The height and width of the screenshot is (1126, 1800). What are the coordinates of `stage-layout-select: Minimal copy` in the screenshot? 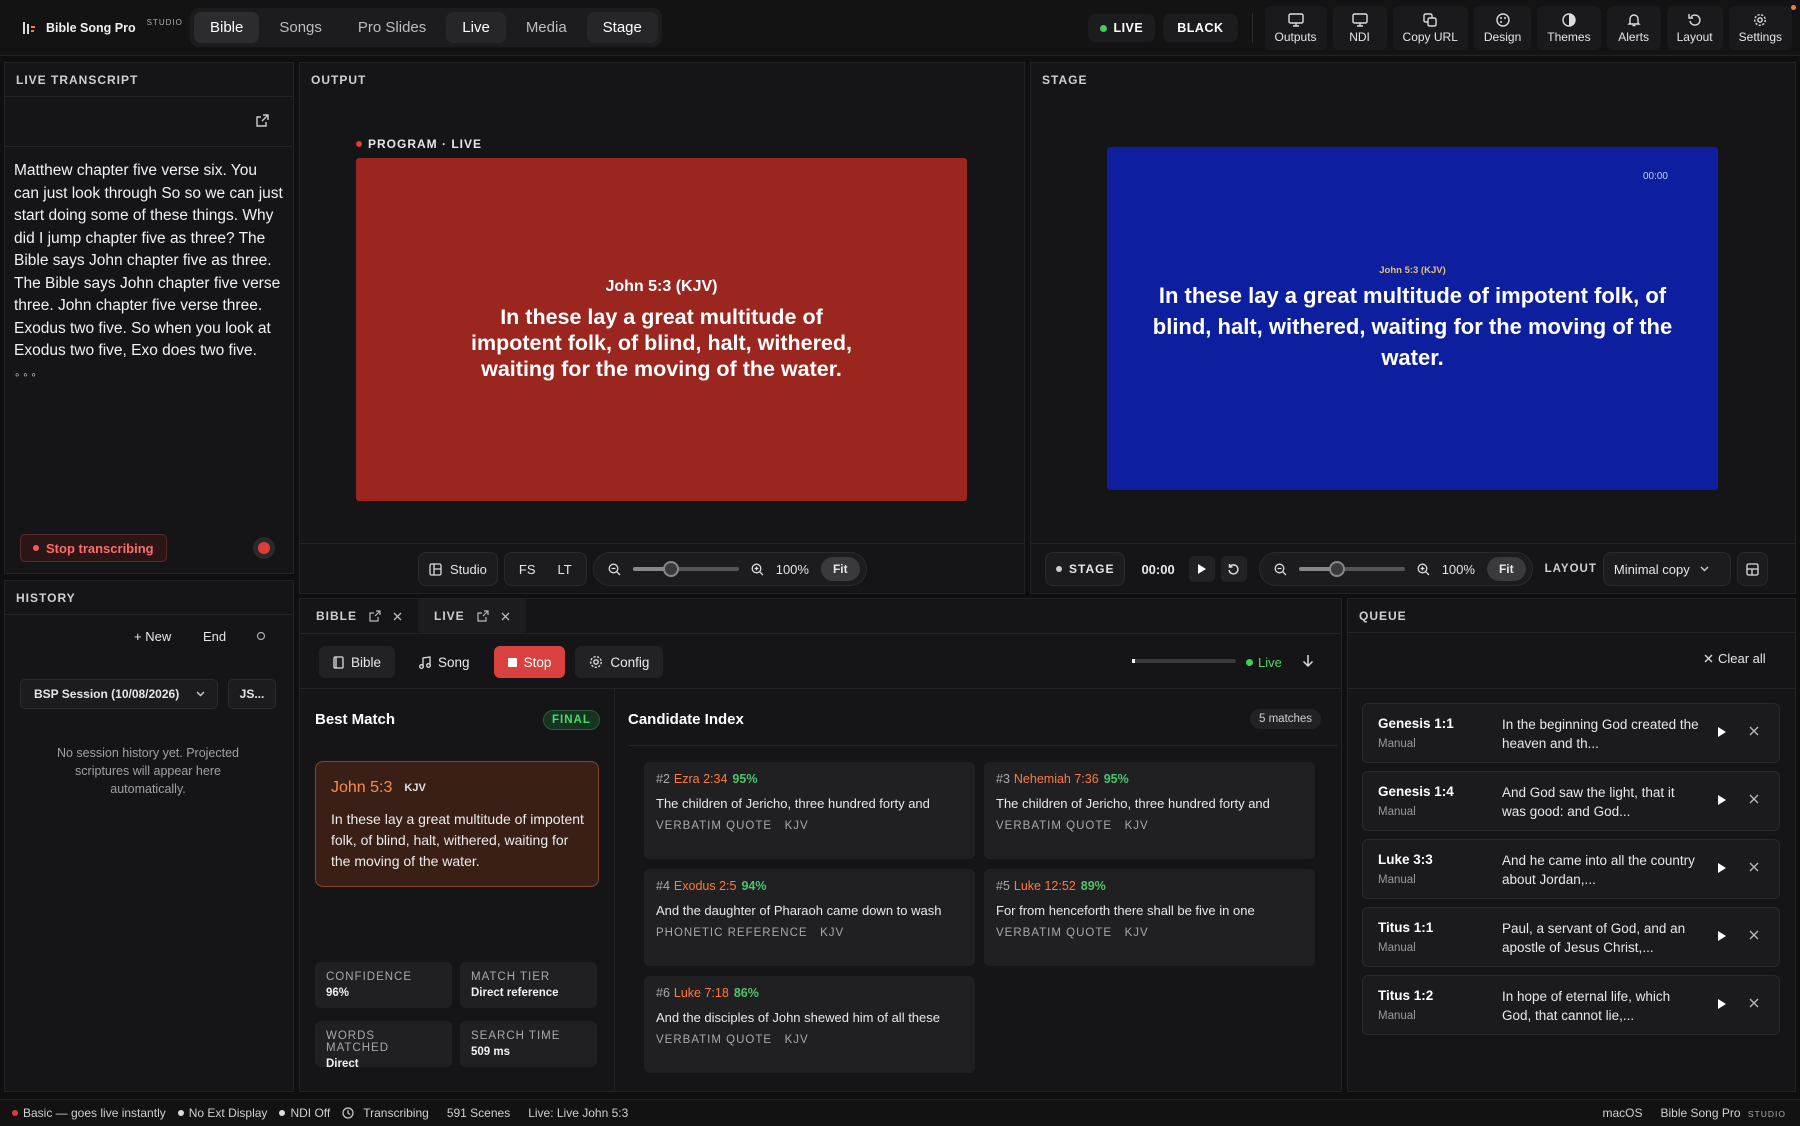 It's located at (1666, 569).